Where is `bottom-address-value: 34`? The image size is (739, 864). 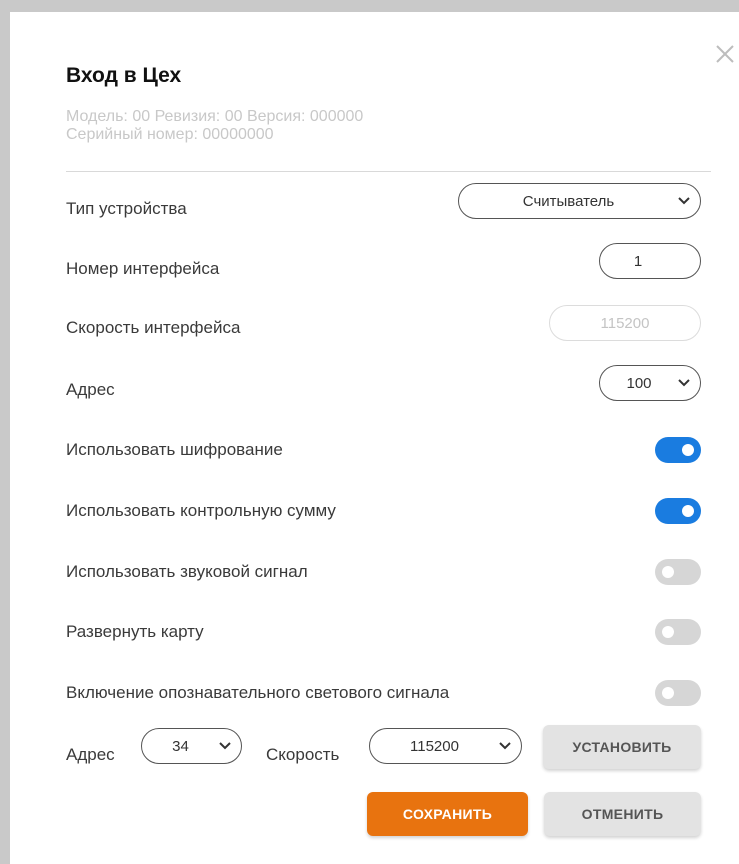 bottom-address-value: 34 is located at coordinates (180, 746).